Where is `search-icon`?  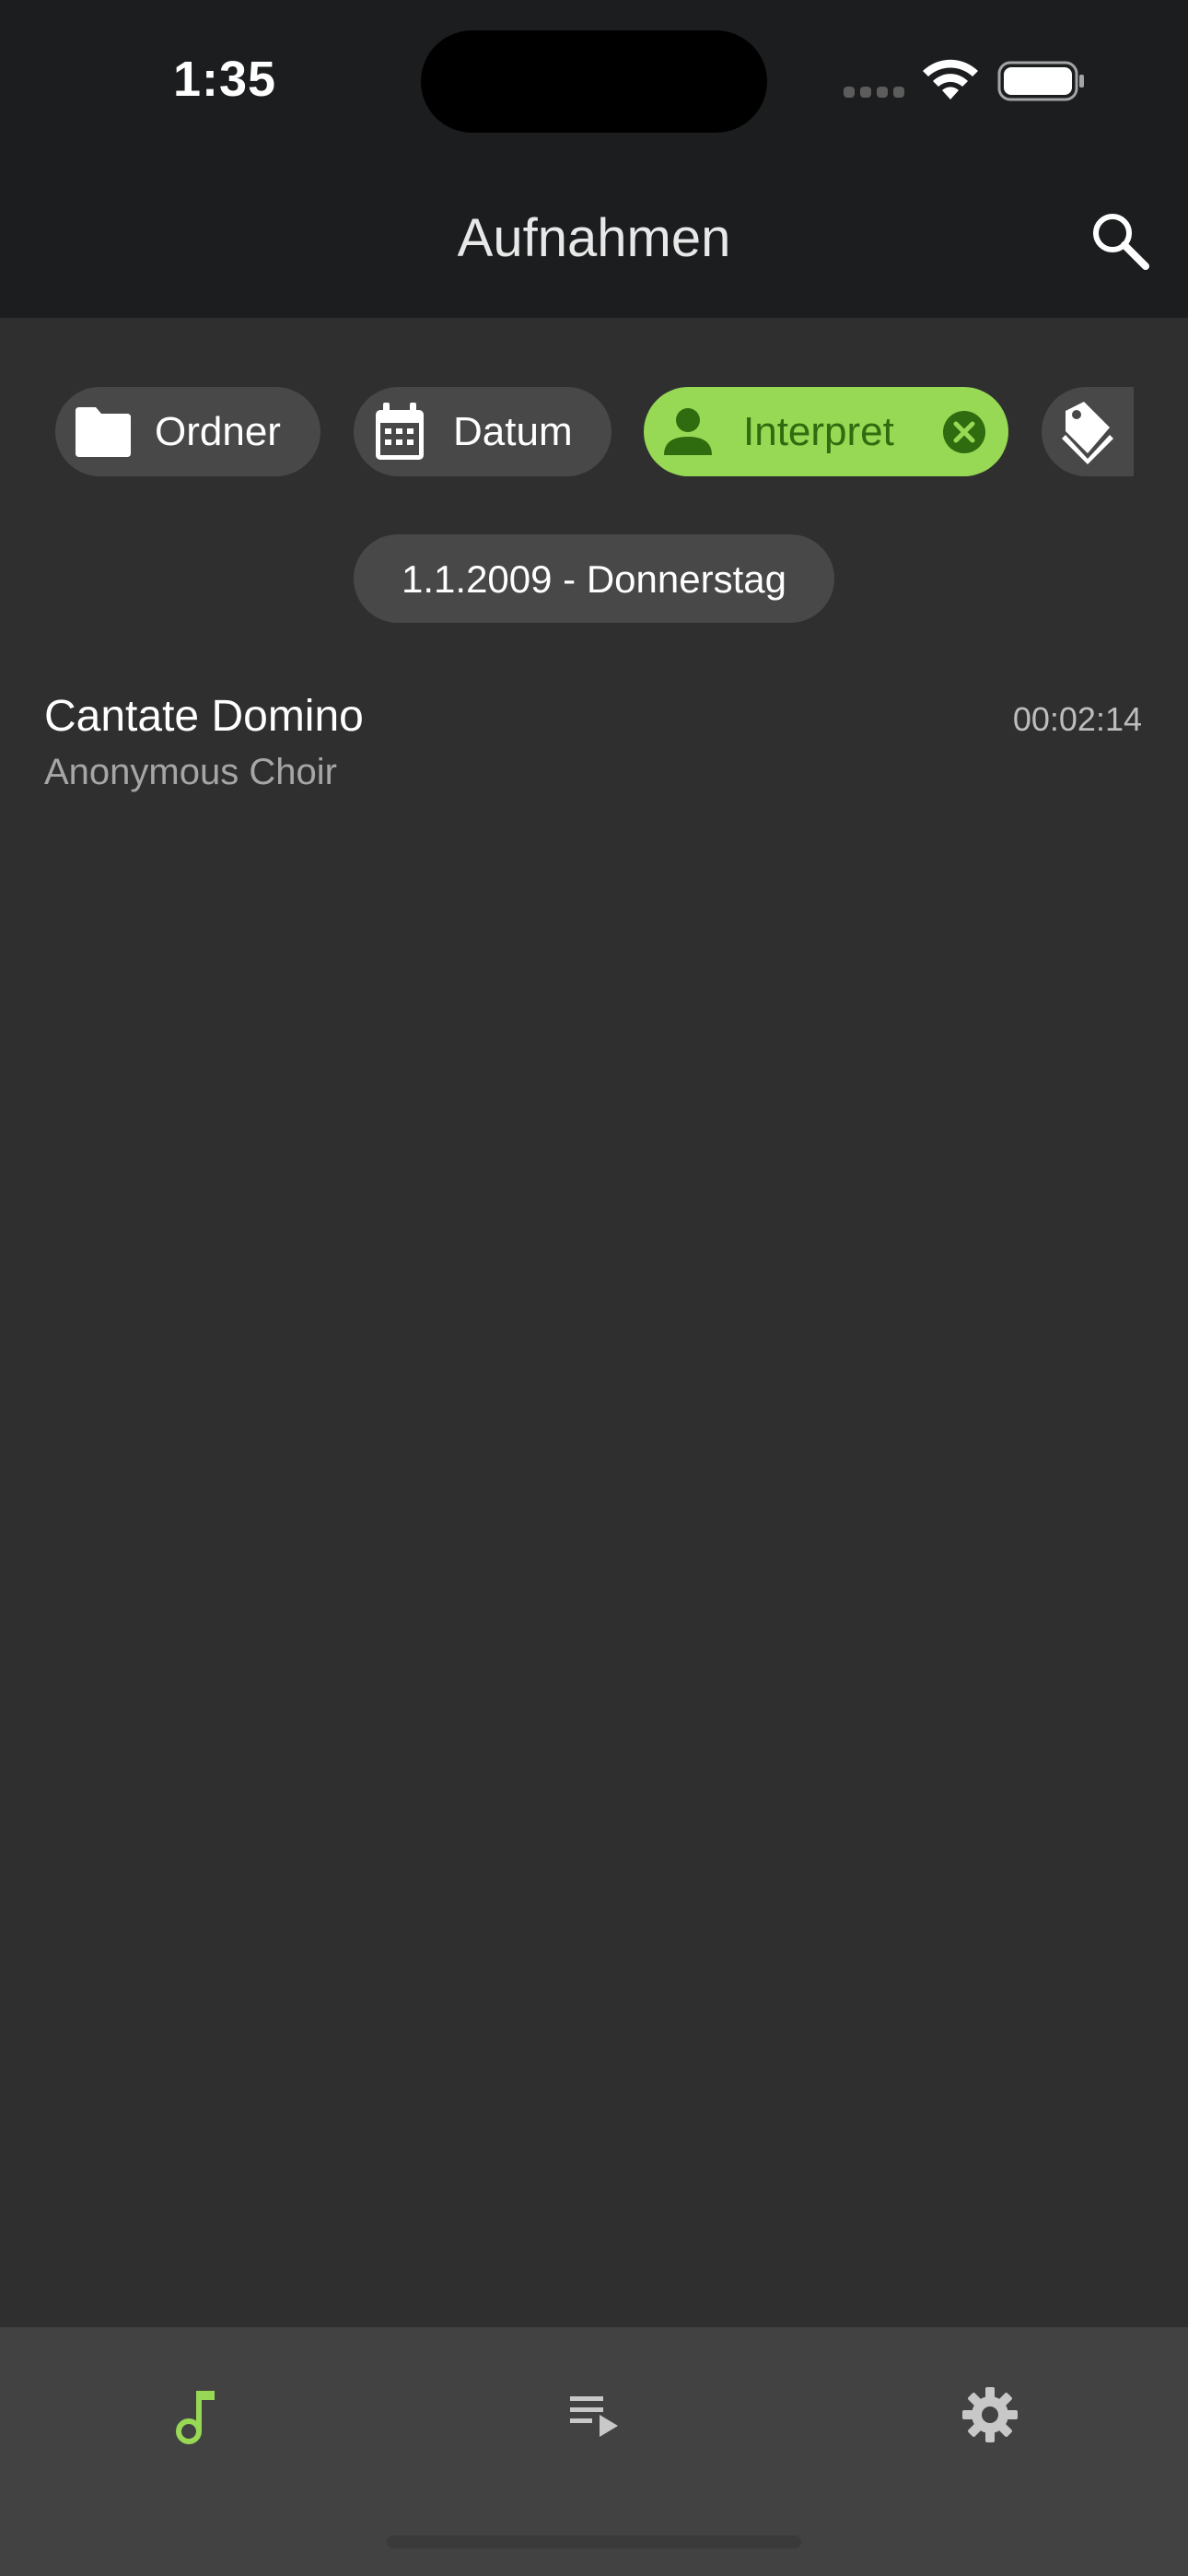
search-icon is located at coordinates (1120, 240).